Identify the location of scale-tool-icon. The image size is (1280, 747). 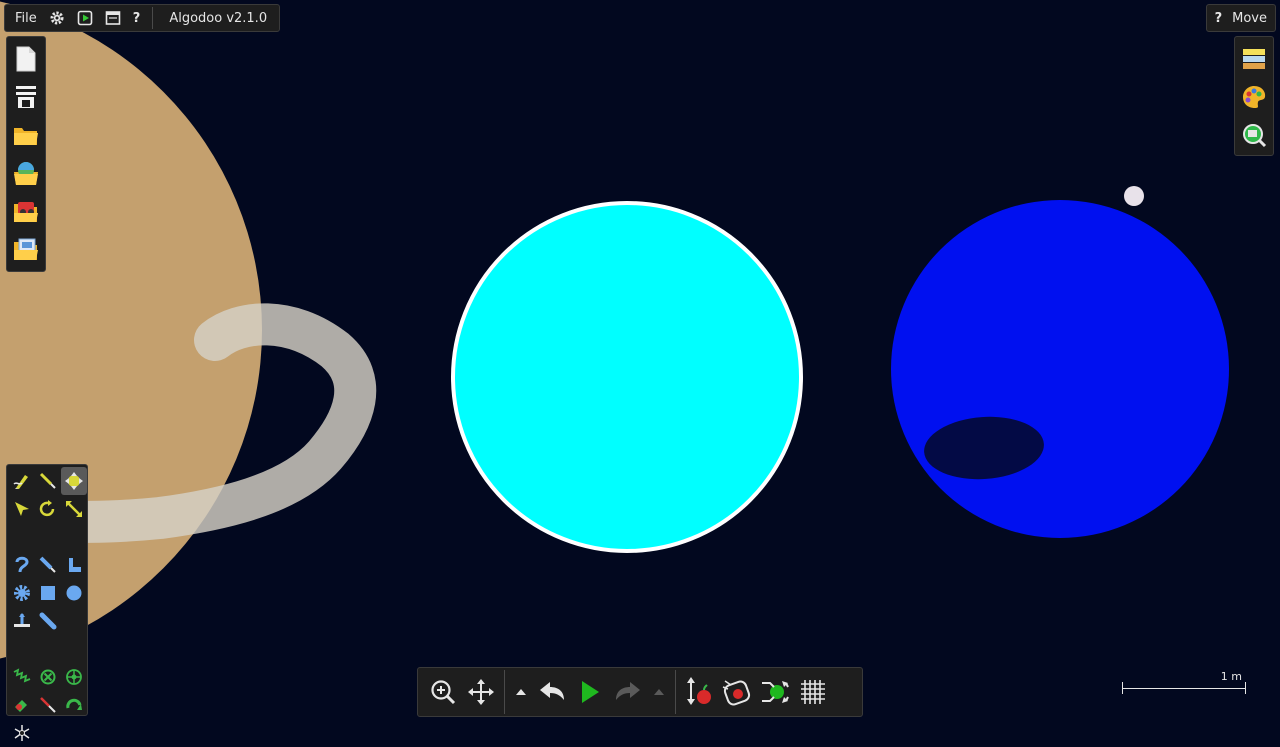
(74, 509).